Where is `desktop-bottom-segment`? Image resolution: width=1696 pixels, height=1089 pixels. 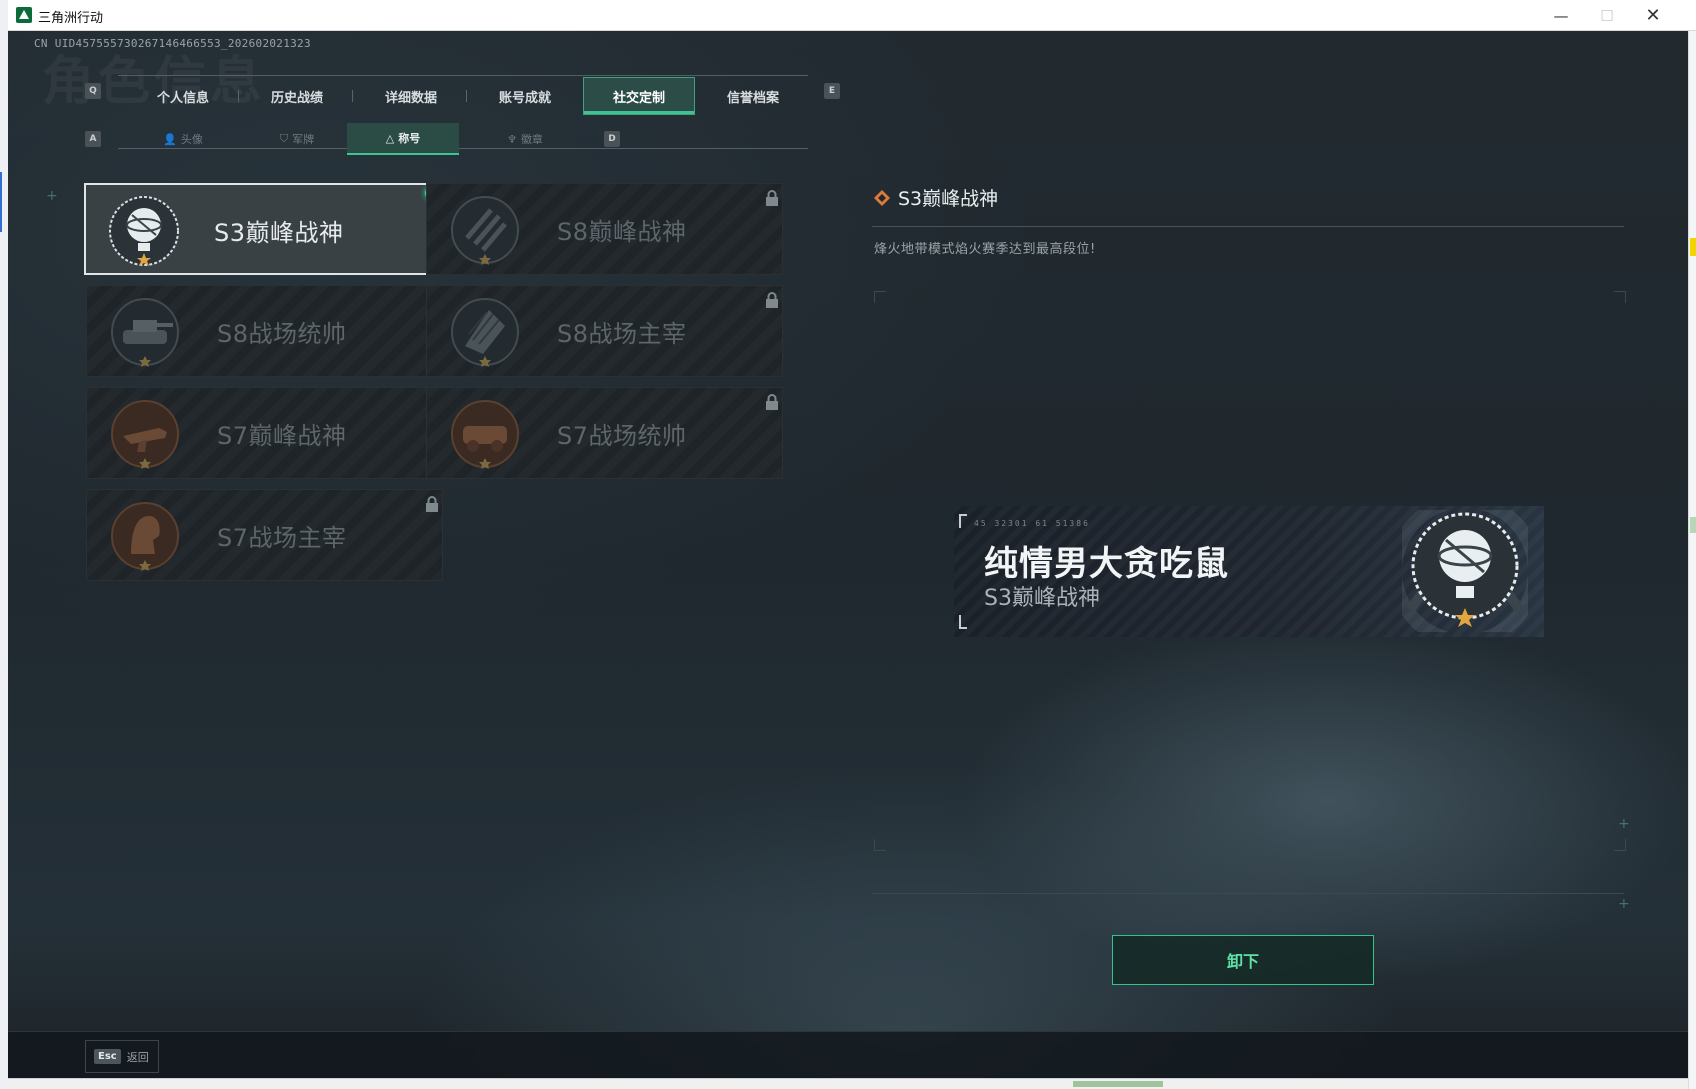
desktop-bottom-segment is located at coordinates (1118, 1084).